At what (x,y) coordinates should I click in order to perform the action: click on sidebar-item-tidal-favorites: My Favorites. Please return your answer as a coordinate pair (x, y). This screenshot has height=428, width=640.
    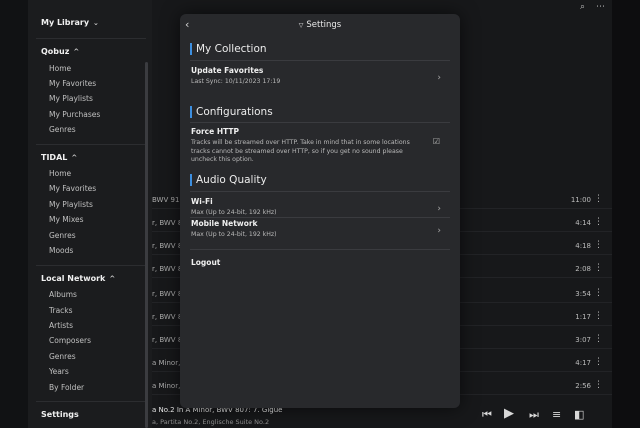
    Looking at the image, I should click on (72, 188).